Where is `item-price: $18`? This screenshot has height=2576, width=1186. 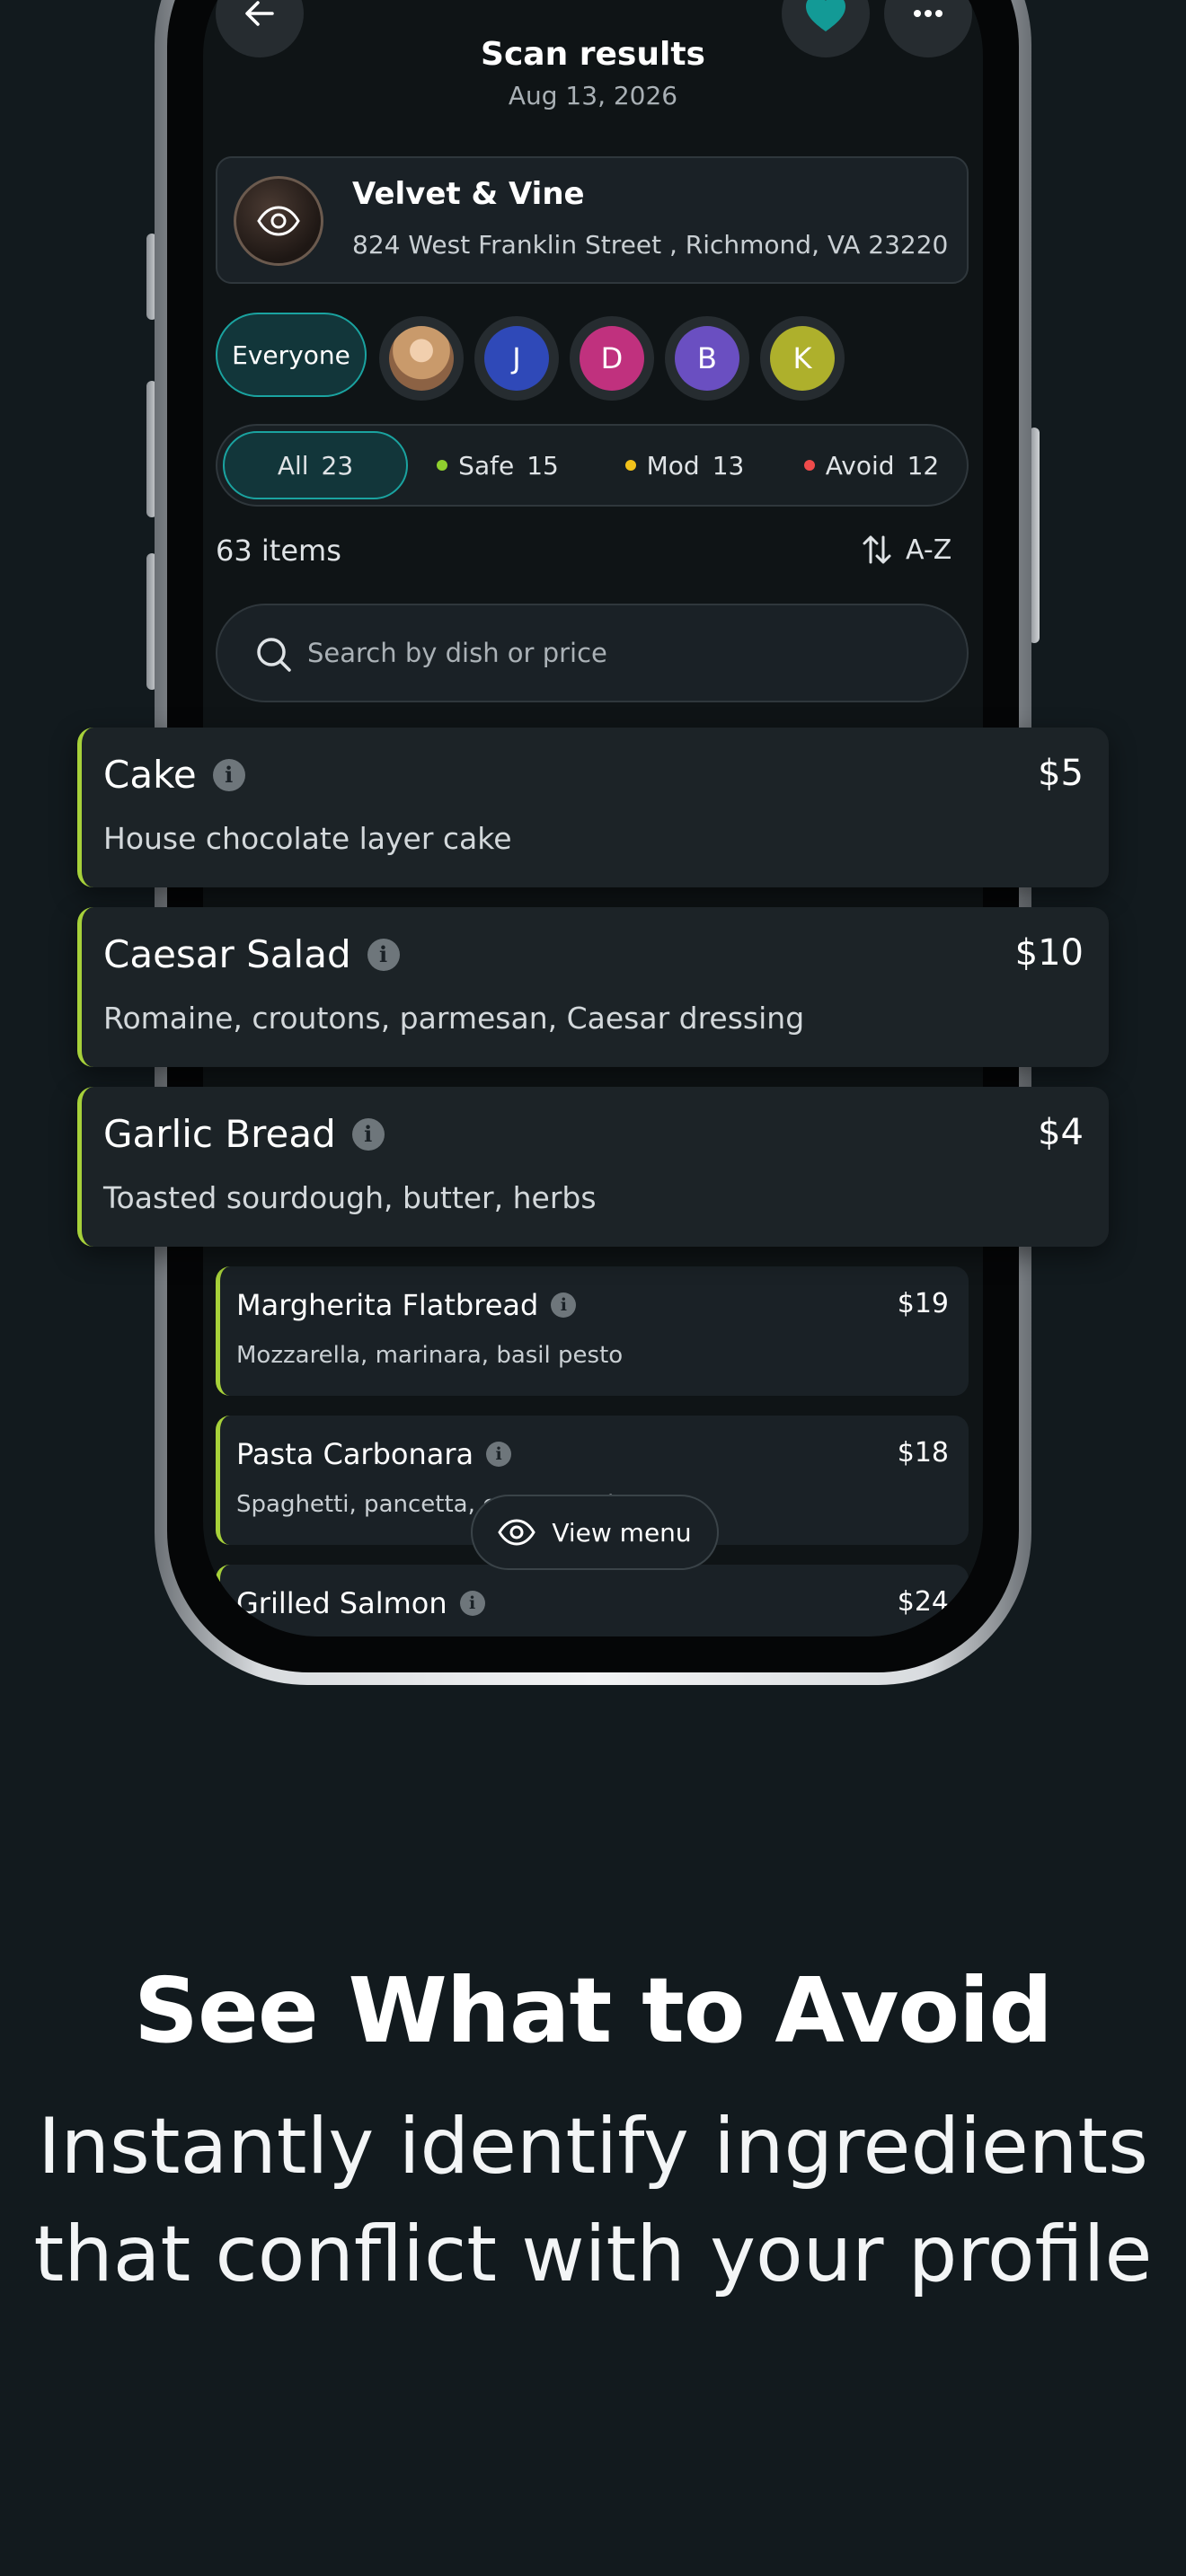 item-price: $18 is located at coordinates (923, 1453).